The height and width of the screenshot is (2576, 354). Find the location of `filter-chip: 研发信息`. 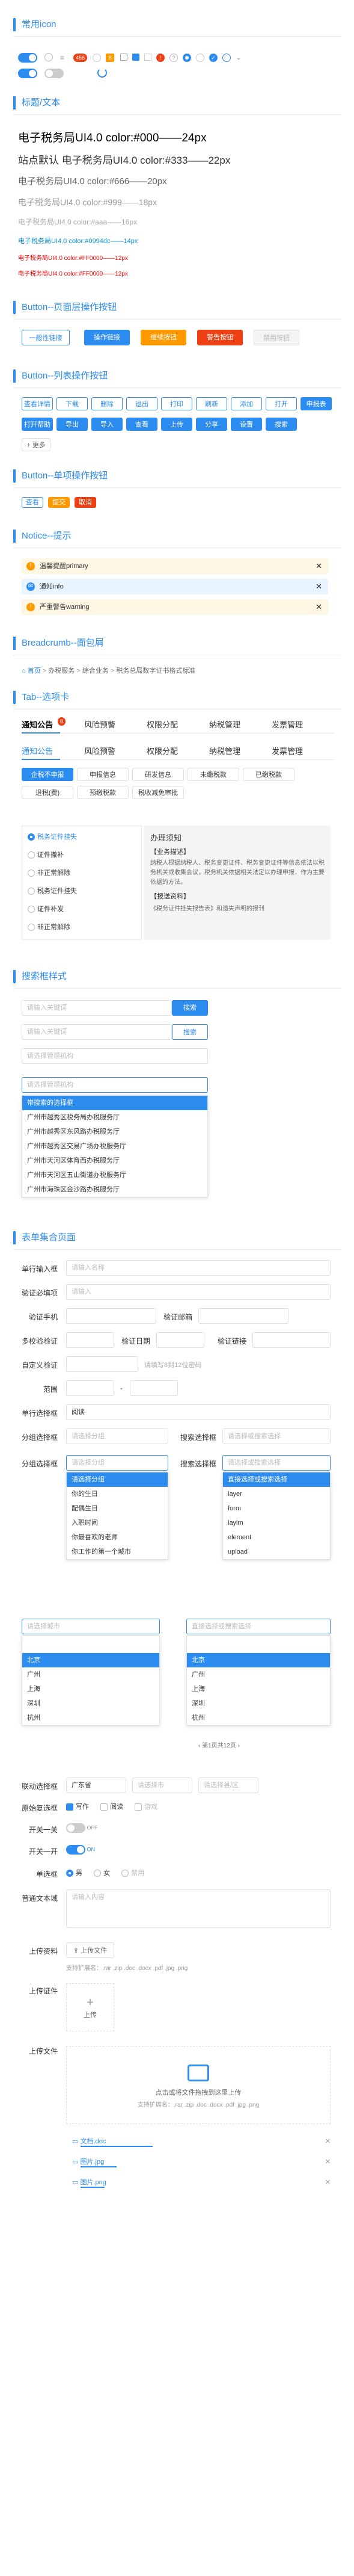

filter-chip: 研发信息 is located at coordinates (158, 774).